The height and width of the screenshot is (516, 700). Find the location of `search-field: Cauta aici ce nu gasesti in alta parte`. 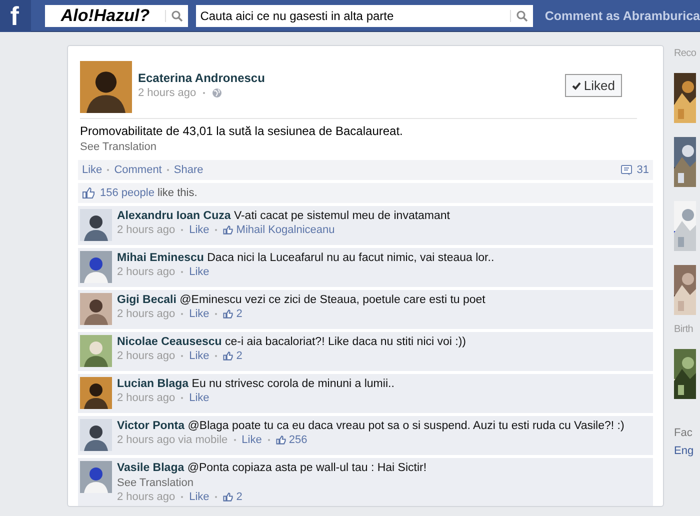

search-field: Cauta aici ce nu gasesti in alta parte is located at coordinates (364, 15).